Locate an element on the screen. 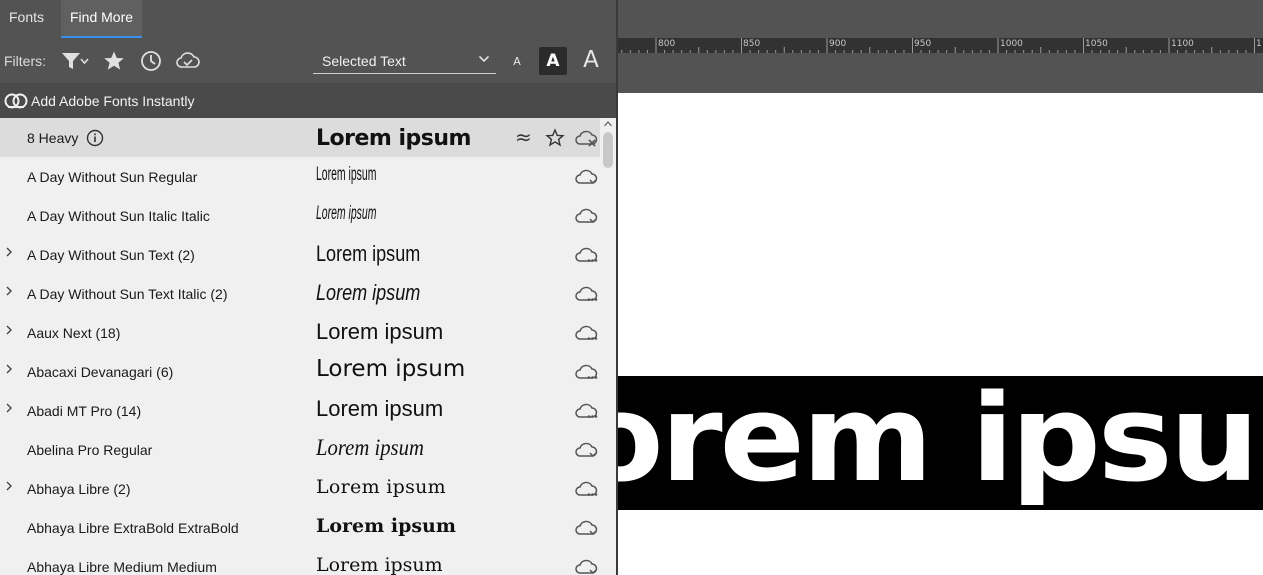  deactivate-cloud-icon is located at coordinates (587, 139).